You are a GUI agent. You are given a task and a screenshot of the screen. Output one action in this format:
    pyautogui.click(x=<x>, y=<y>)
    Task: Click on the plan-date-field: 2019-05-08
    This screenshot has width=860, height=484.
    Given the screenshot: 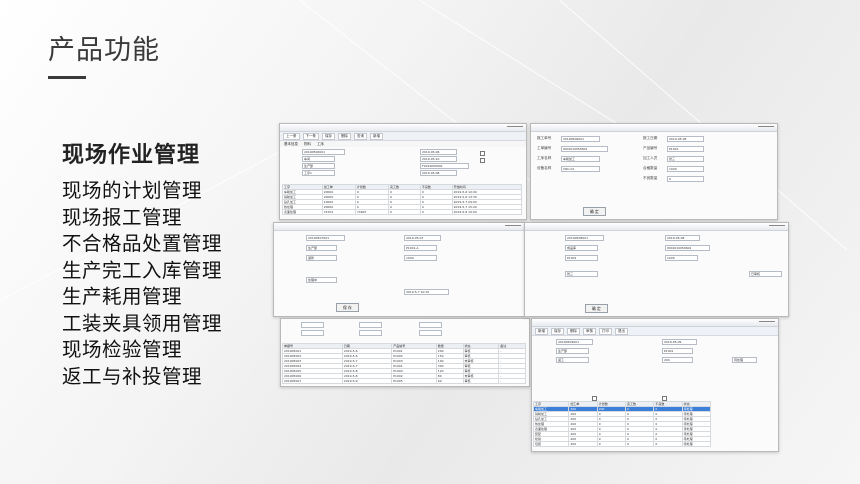 What is the action you would take?
    pyautogui.click(x=438, y=173)
    